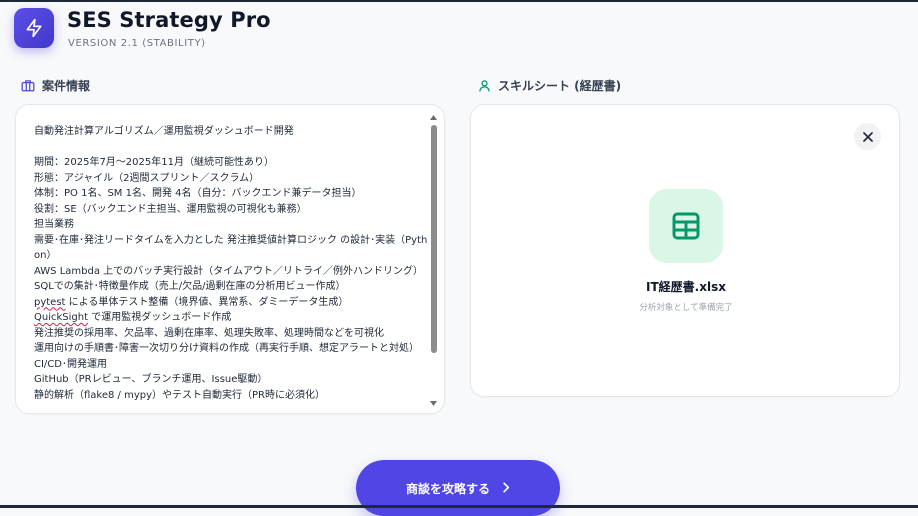  I want to click on scroll-up-arrow-icon, so click(433, 117).